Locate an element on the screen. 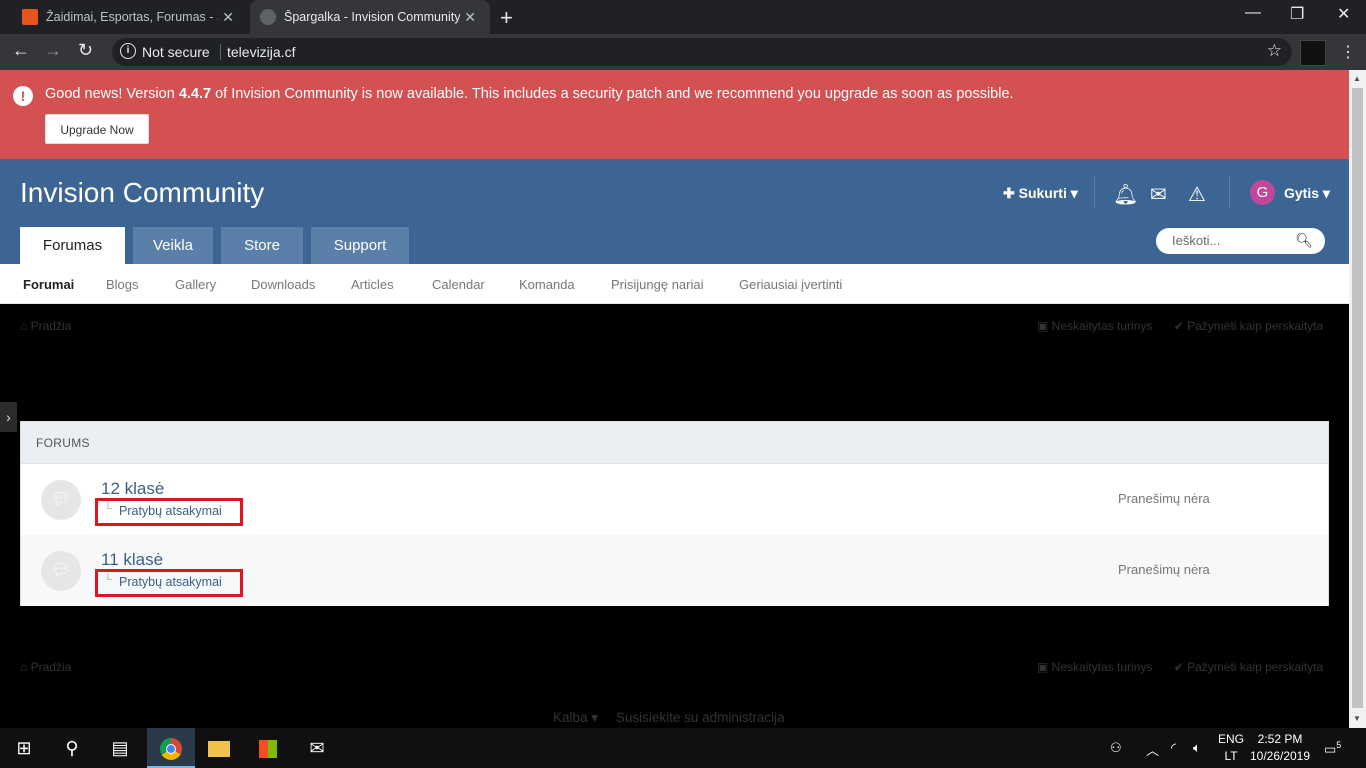 This screenshot has height=768, width=1366. subnav-articles: Articles is located at coordinates (372, 284).